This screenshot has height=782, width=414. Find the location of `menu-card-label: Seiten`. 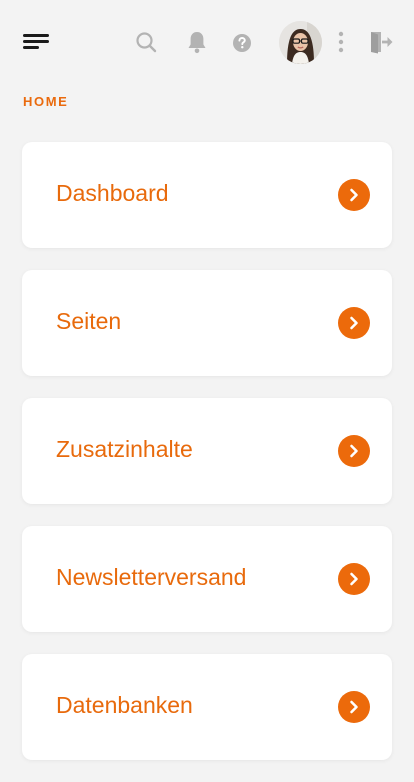

menu-card-label: Seiten is located at coordinates (89, 320).